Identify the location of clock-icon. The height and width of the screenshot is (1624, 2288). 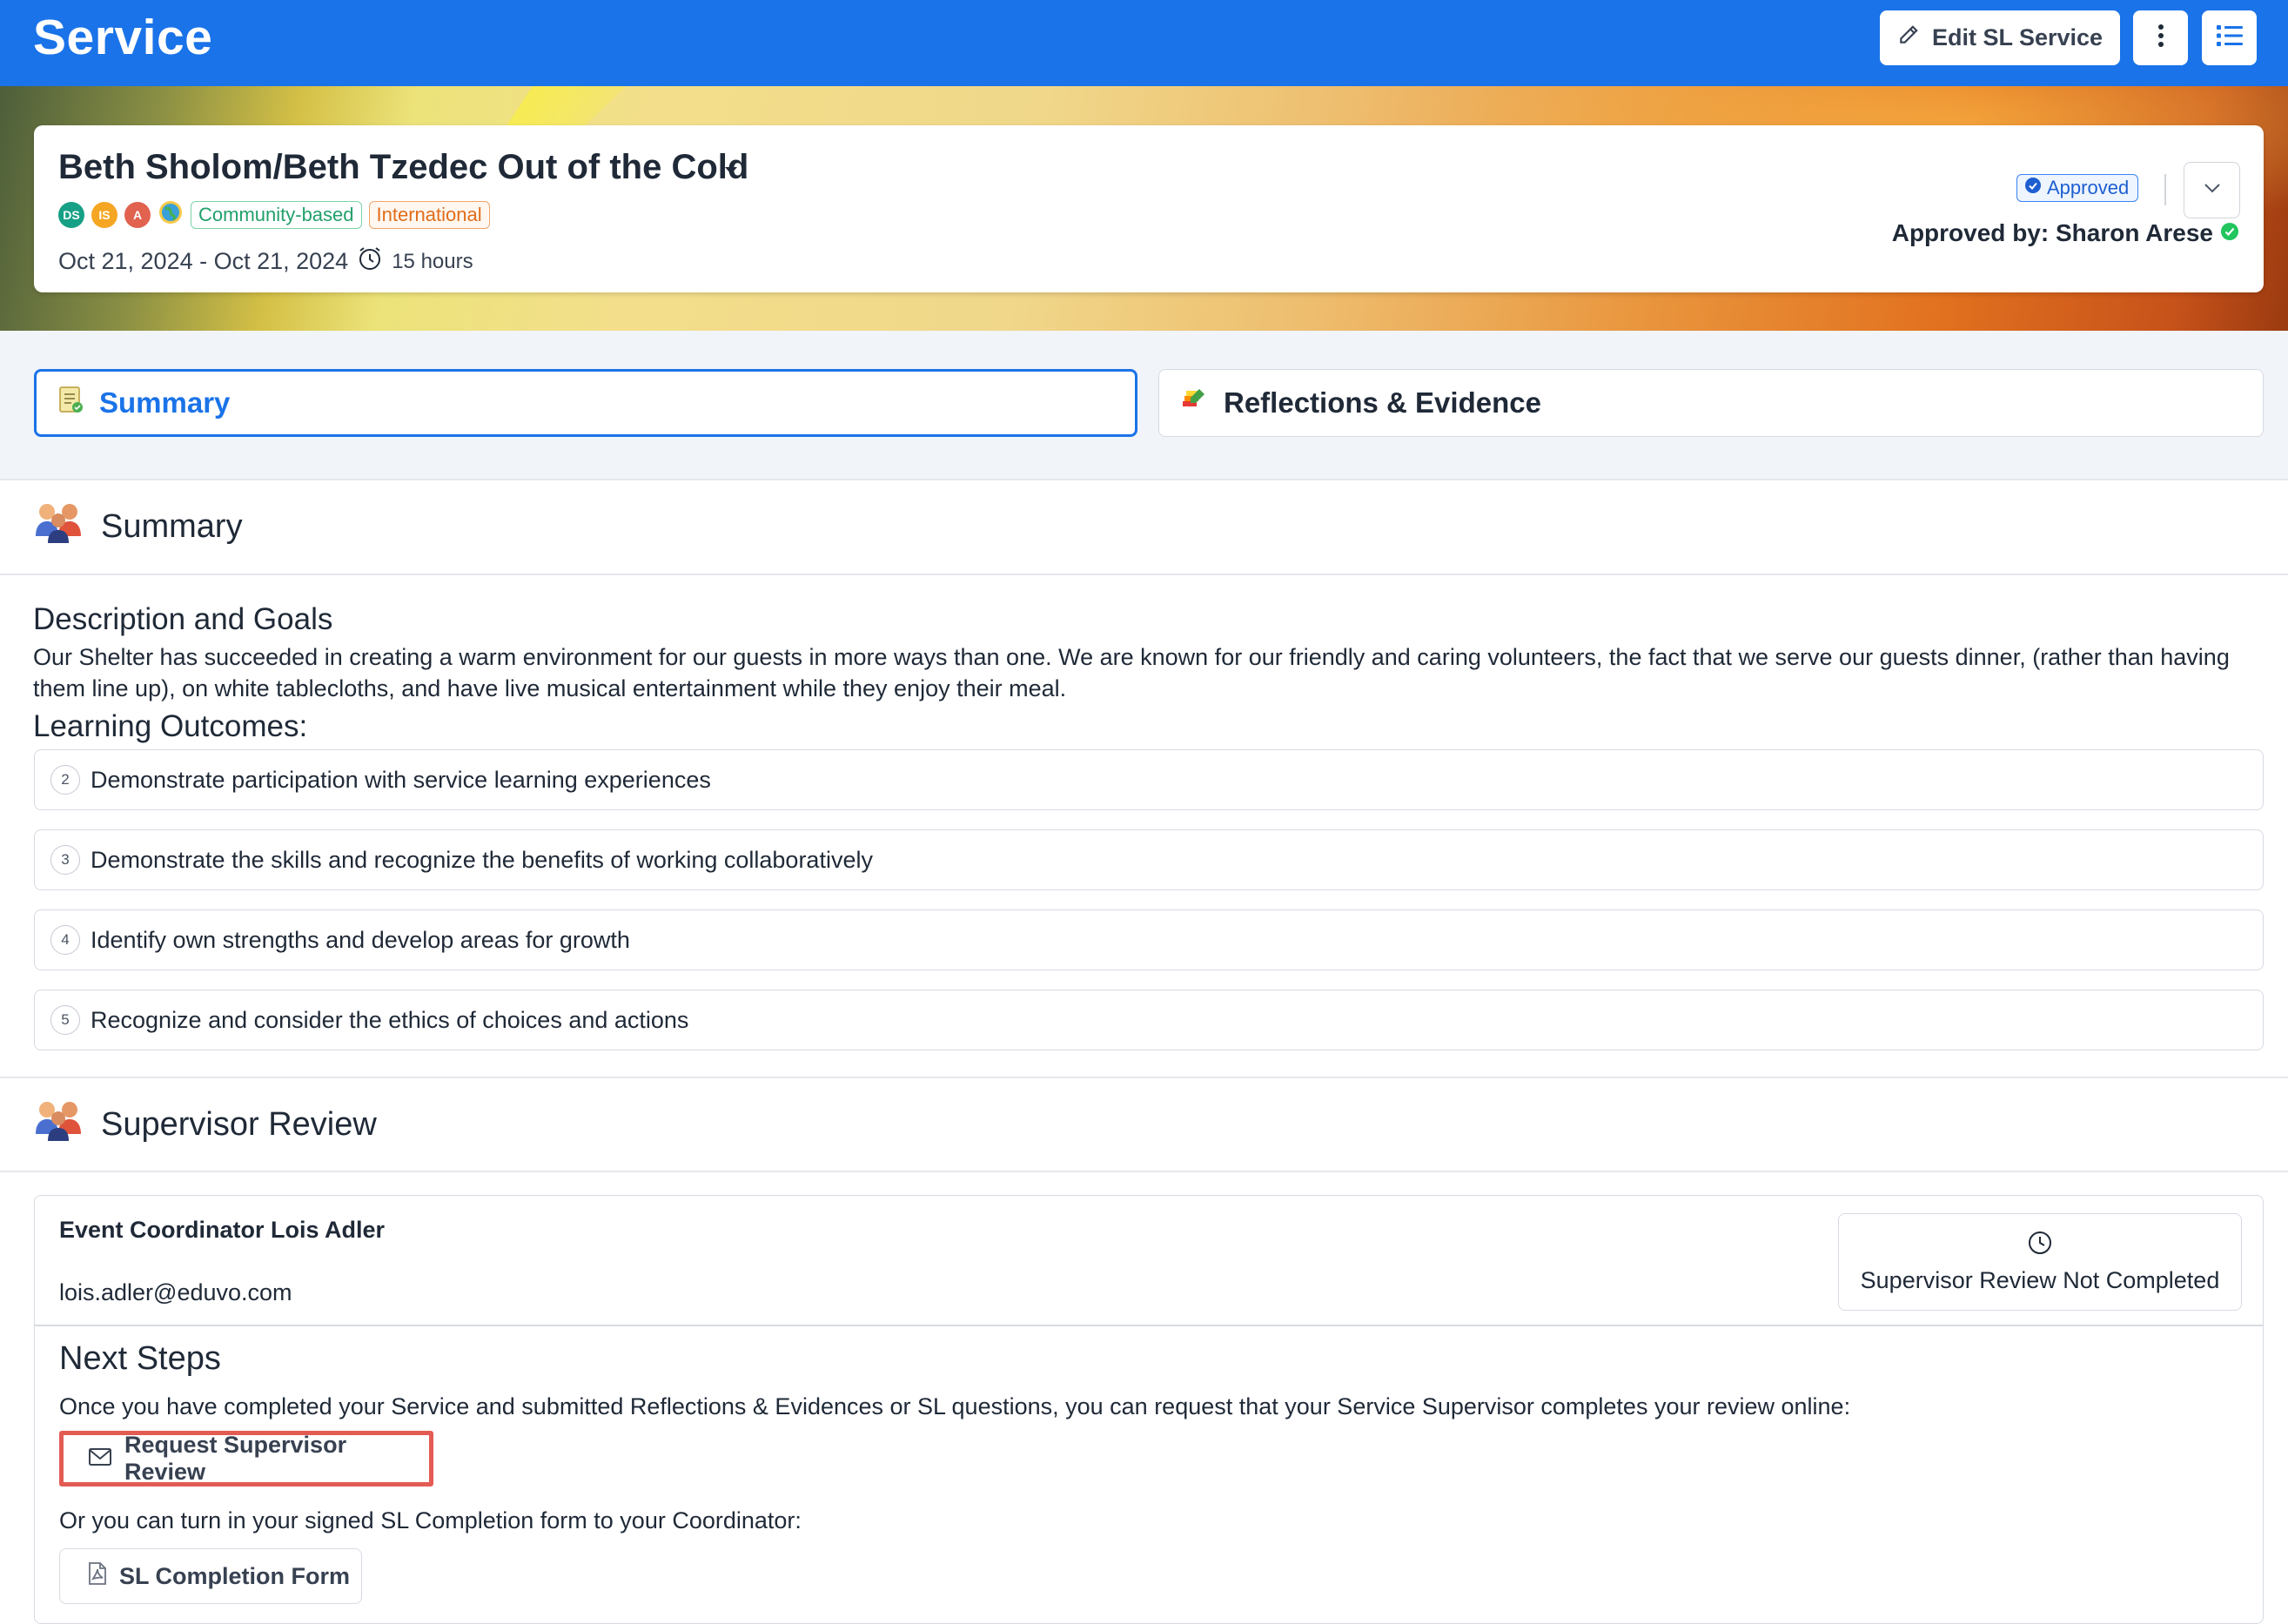
(2040, 1246).